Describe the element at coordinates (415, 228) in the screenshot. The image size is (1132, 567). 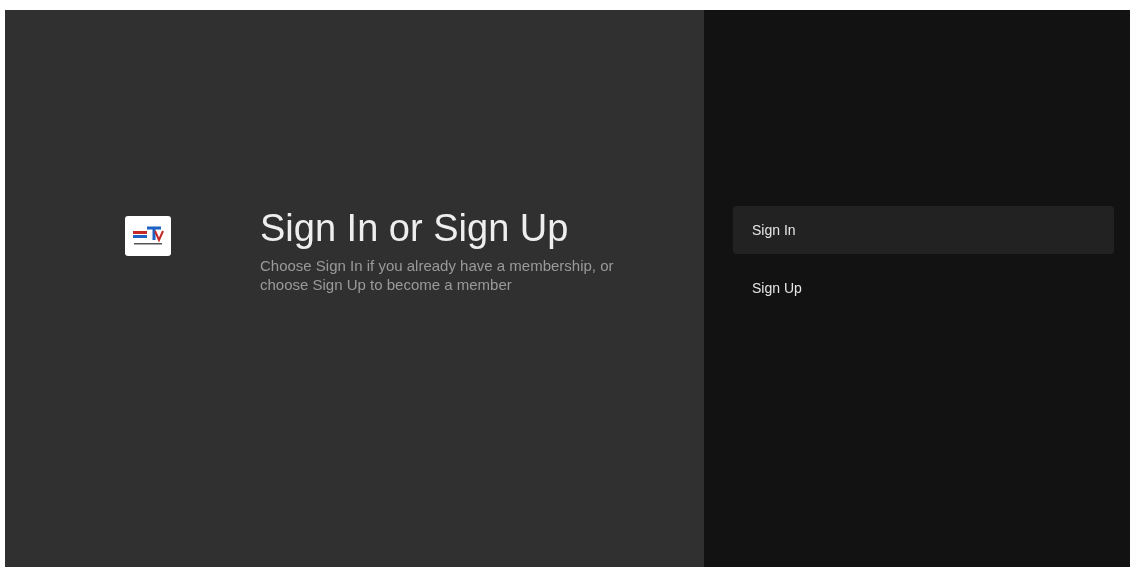
I see `page-title: Sign In or Sign Up` at that location.